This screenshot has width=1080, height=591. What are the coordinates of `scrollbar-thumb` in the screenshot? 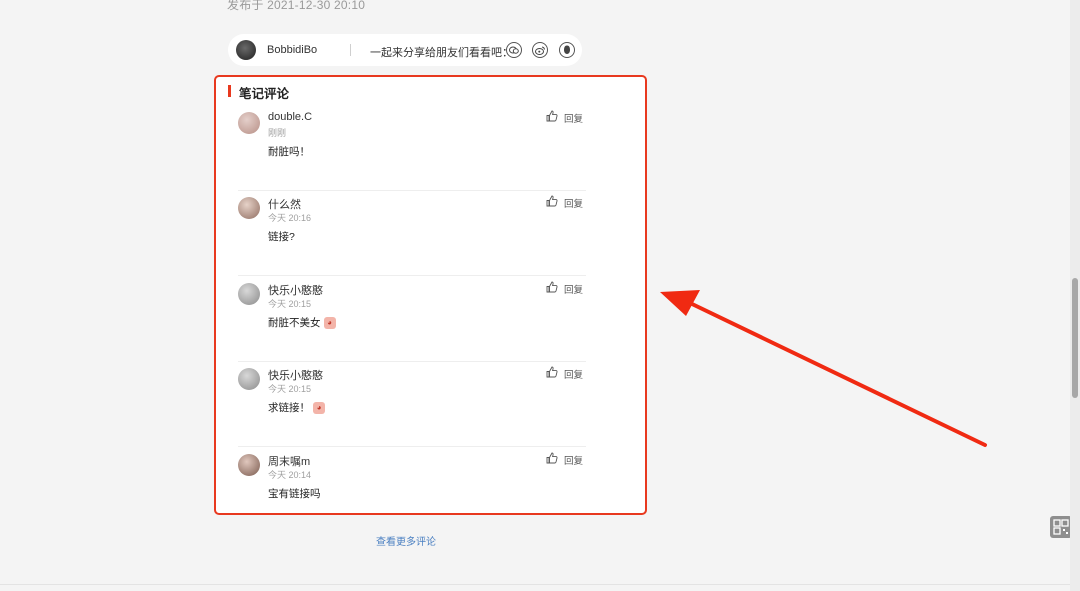 It's located at (1075, 338).